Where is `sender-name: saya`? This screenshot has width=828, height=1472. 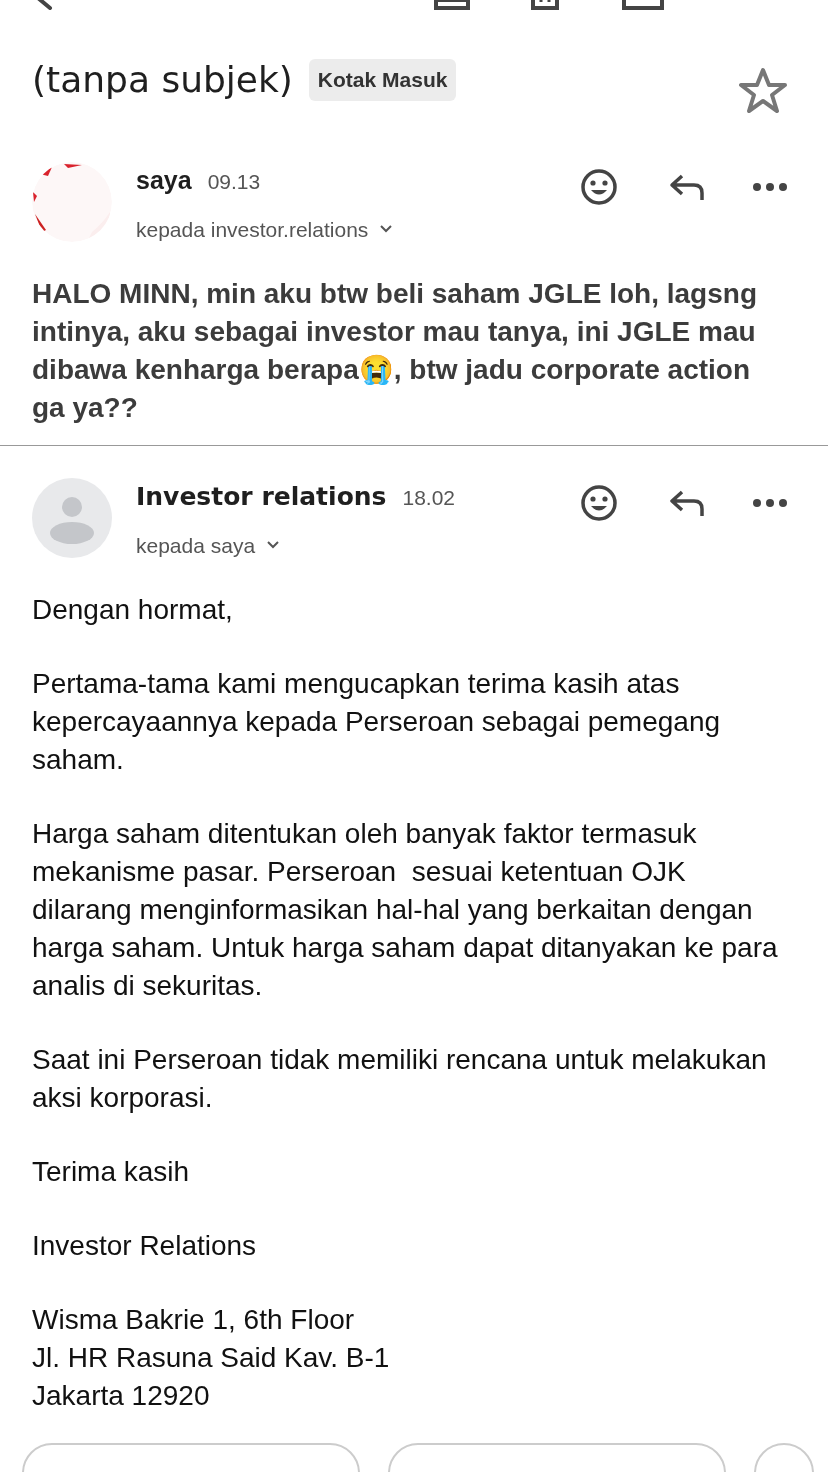 sender-name: saya is located at coordinates (164, 180).